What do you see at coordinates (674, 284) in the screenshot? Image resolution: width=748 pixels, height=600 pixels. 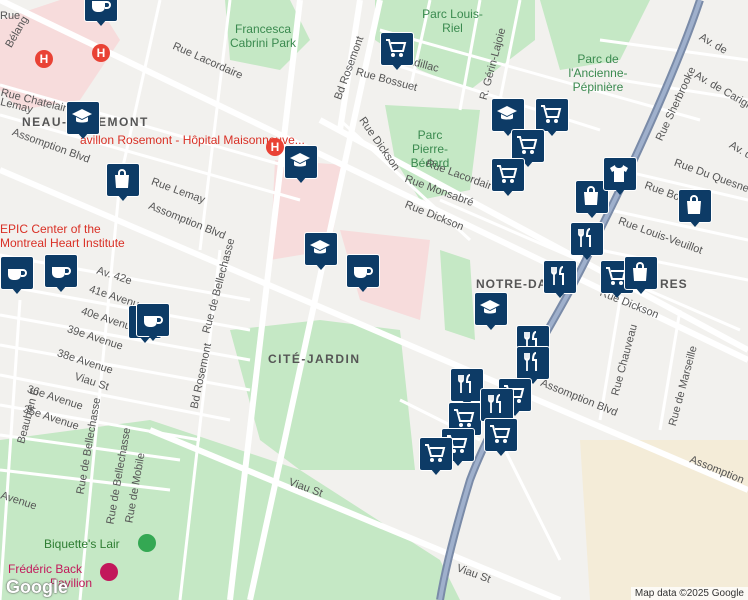 I see `neighborhood-label-notre-dame-end: RES` at bounding box center [674, 284].